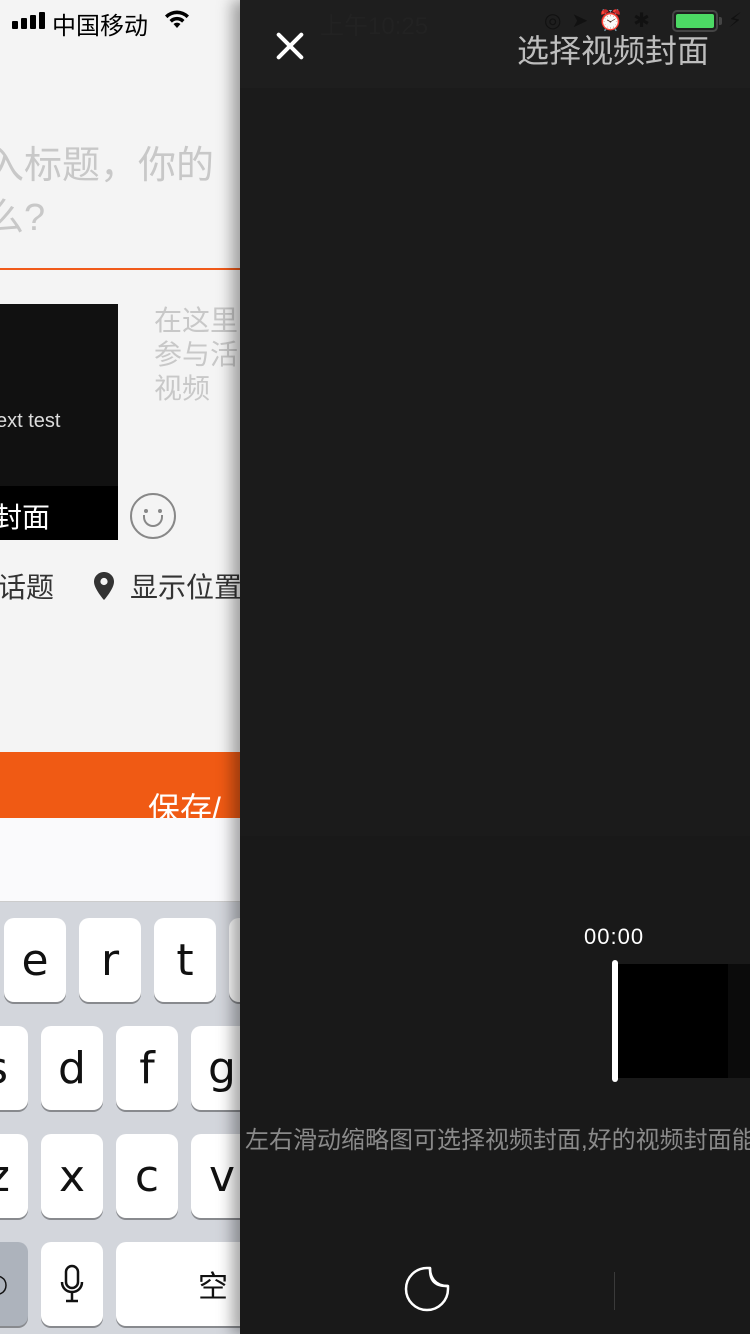 This screenshot has width=750, height=1334. I want to click on microphone-icon, so click(72, 1284).